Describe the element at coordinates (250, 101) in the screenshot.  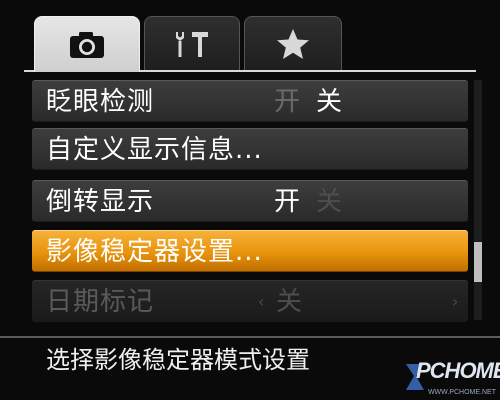
I see `menu-item-blink-detection: 眨眼检测 开 关` at that location.